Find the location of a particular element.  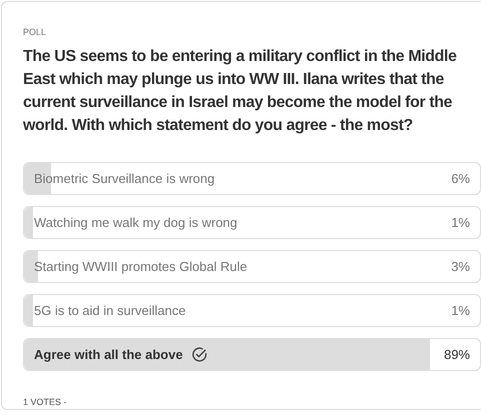

option-text: Biometric Surveillance is wrong is located at coordinates (124, 179).